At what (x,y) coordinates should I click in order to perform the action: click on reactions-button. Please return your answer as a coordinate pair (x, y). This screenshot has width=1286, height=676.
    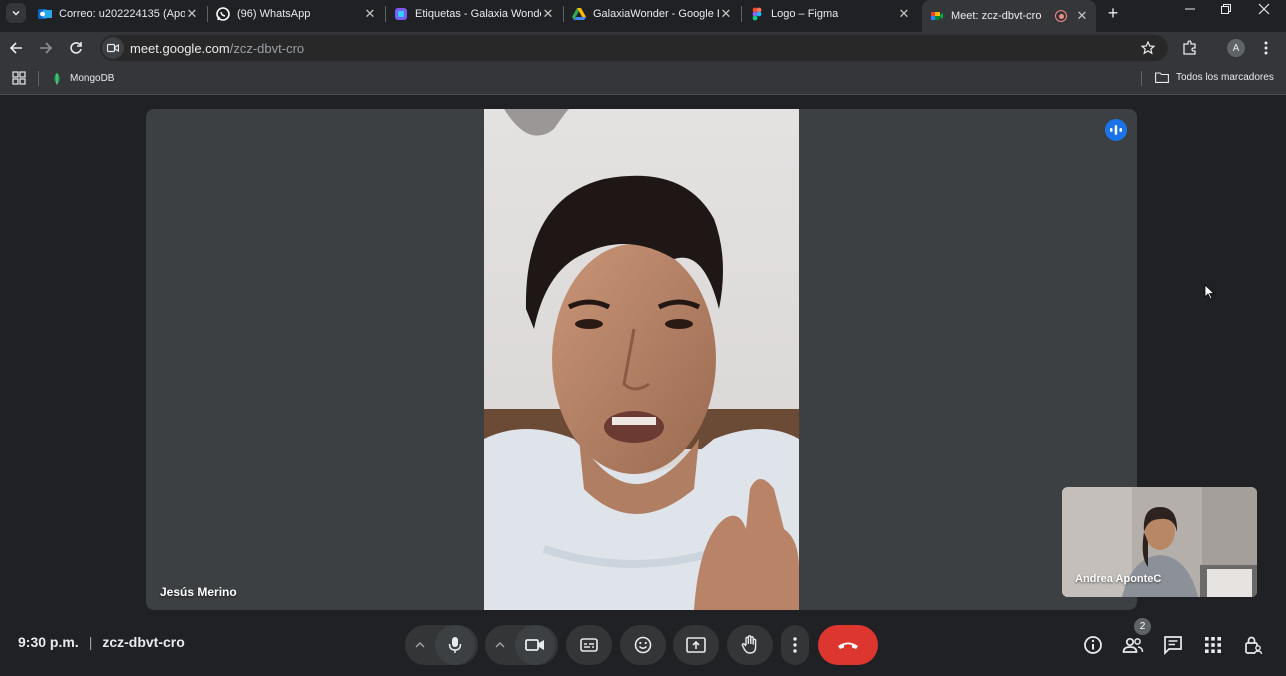
    Looking at the image, I should click on (643, 645).